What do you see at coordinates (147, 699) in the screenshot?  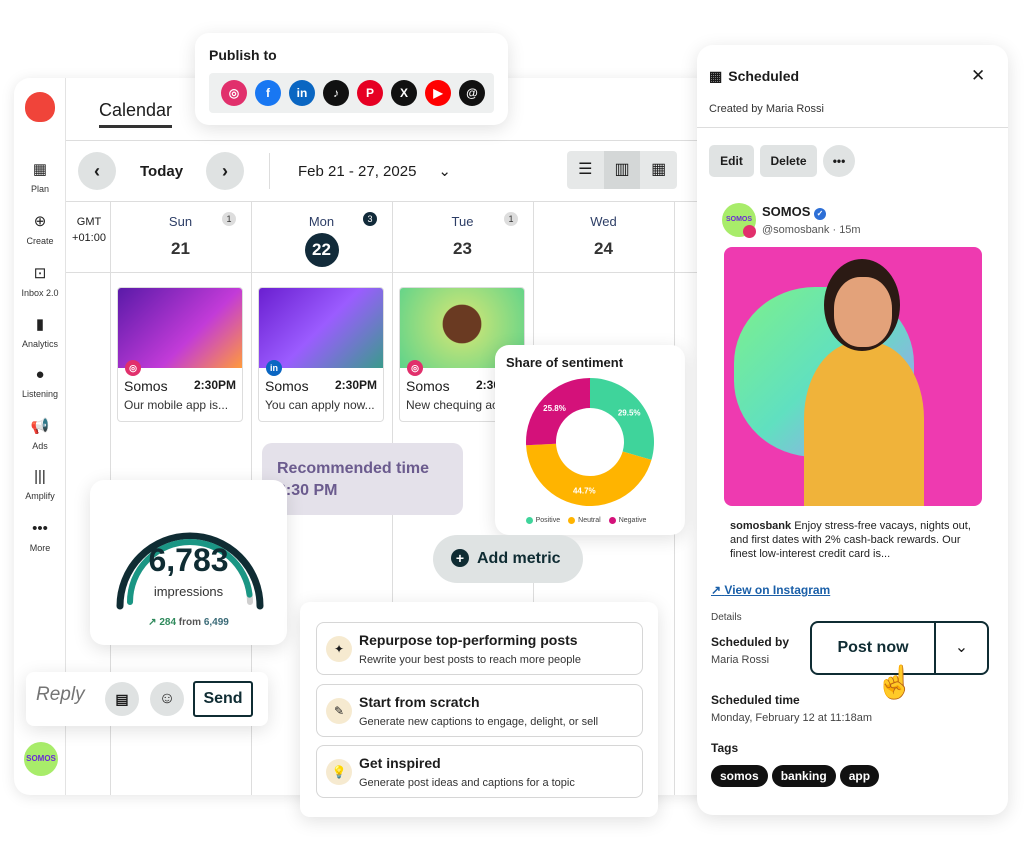 I see `reply-bar: ▤ ☺ Send` at bounding box center [147, 699].